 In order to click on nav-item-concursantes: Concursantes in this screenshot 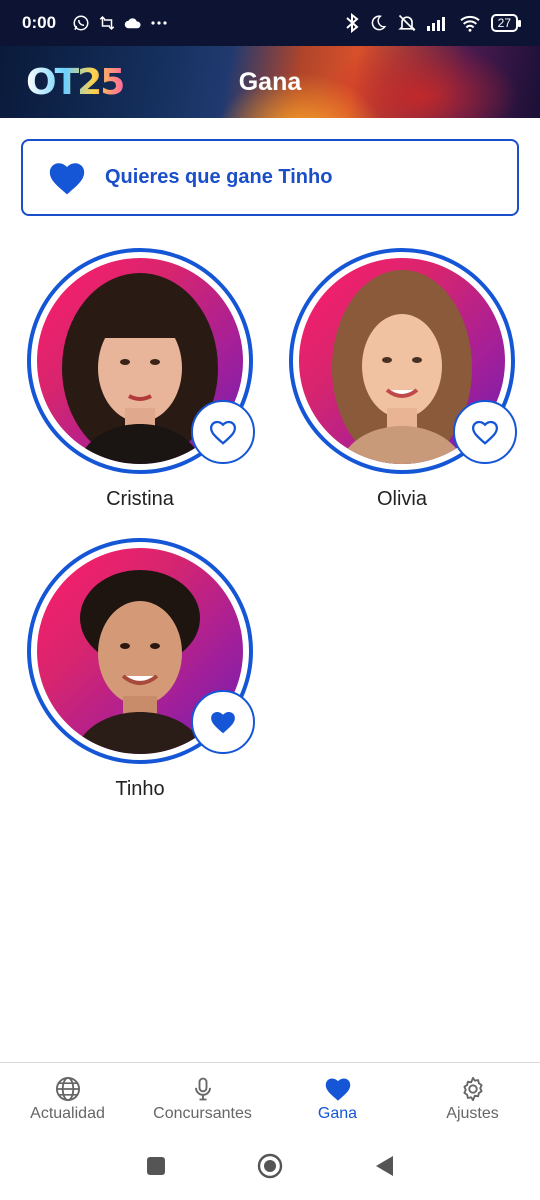, I will do `click(202, 1097)`.